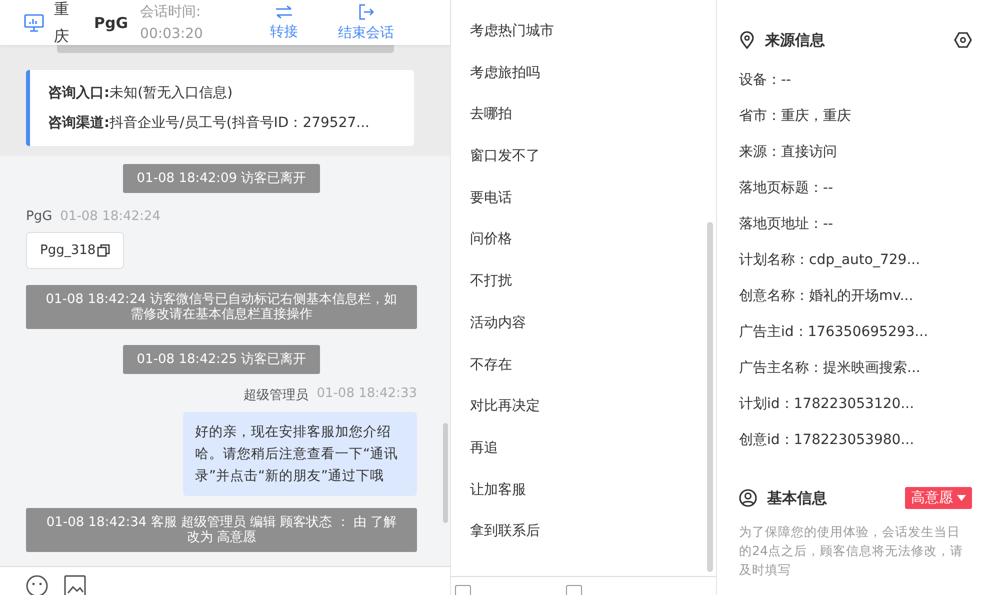 This screenshot has height=595, width=988. What do you see at coordinates (284, 11) in the screenshot?
I see `swap-arrows-icon` at bounding box center [284, 11].